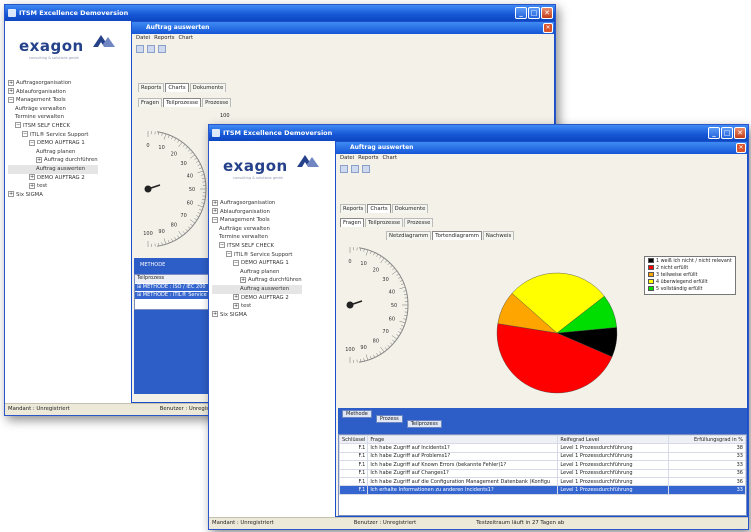 This screenshot has width=751, height=532. I want to click on table-row: ⊞ METHODE : ISO / IEC 200, so click(172, 287).